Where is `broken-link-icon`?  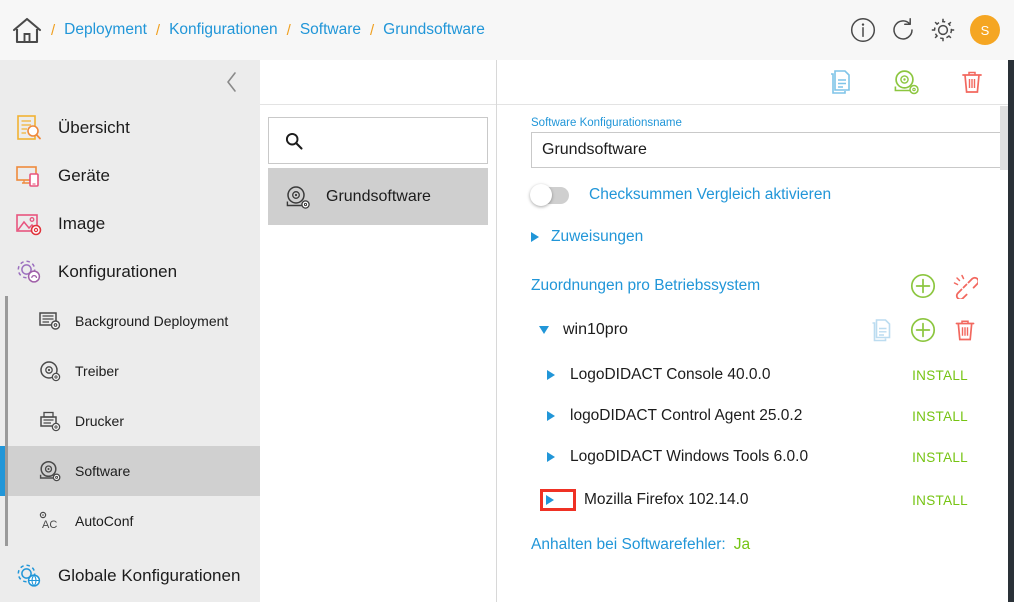
broken-link-icon is located at coordinates (965, 286).